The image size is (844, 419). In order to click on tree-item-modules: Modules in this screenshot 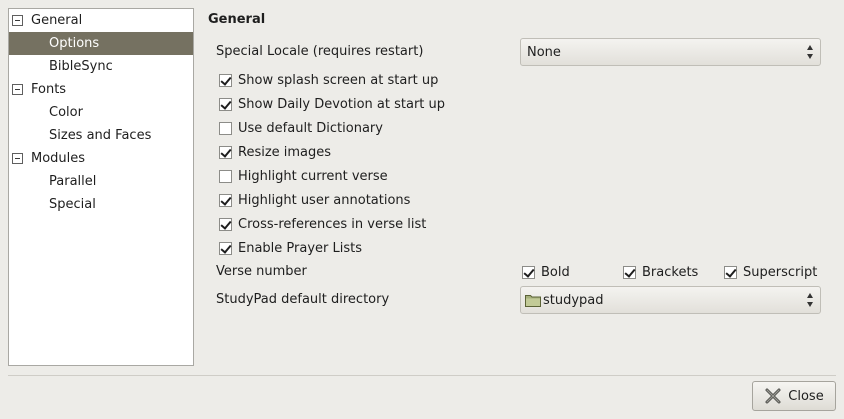, I will do `click(101, 158)`.